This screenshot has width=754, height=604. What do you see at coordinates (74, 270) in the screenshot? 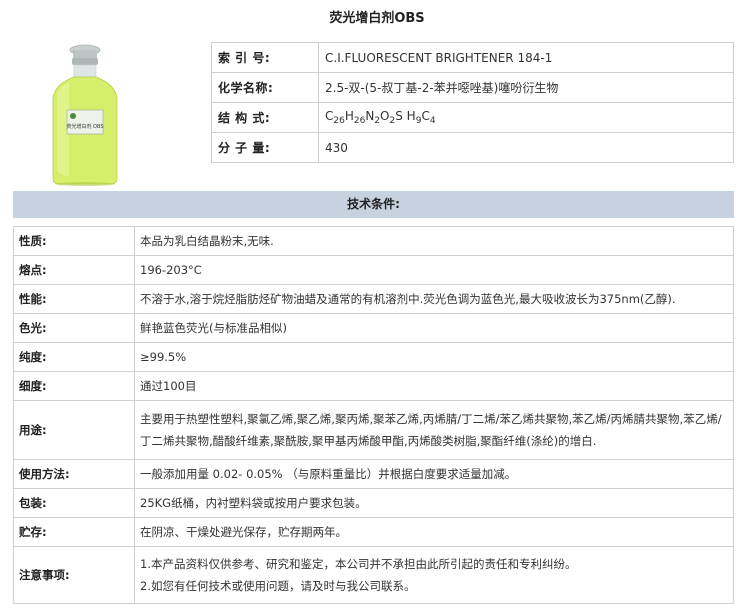
I see `spec-label: 熔点:` at bounding box center [74, 270].